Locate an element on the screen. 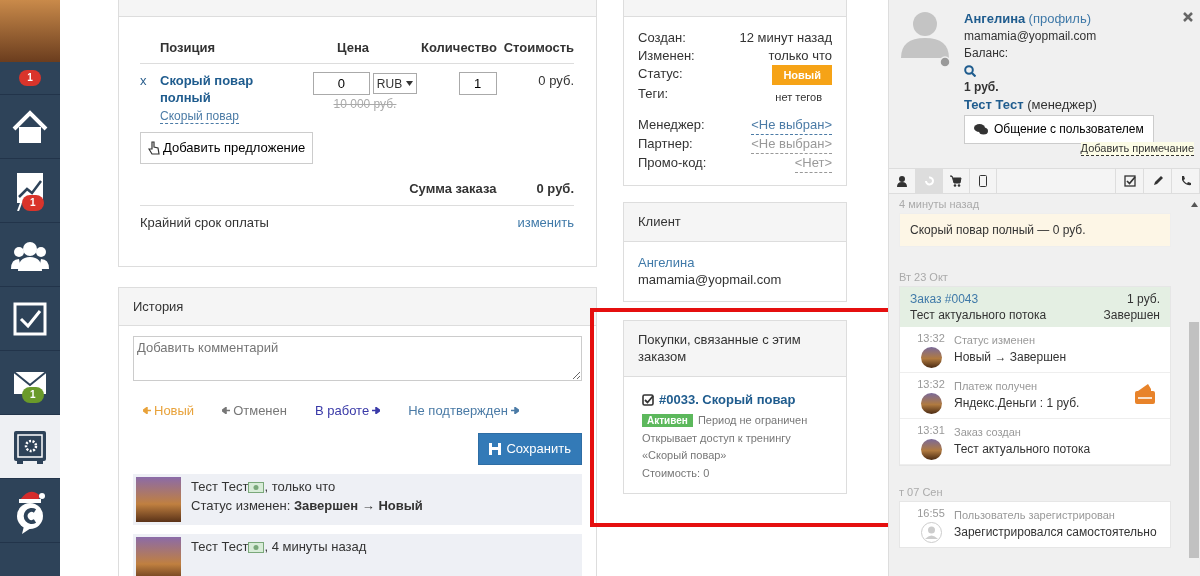  column-header: Цена is located at coordinates (353, 47).